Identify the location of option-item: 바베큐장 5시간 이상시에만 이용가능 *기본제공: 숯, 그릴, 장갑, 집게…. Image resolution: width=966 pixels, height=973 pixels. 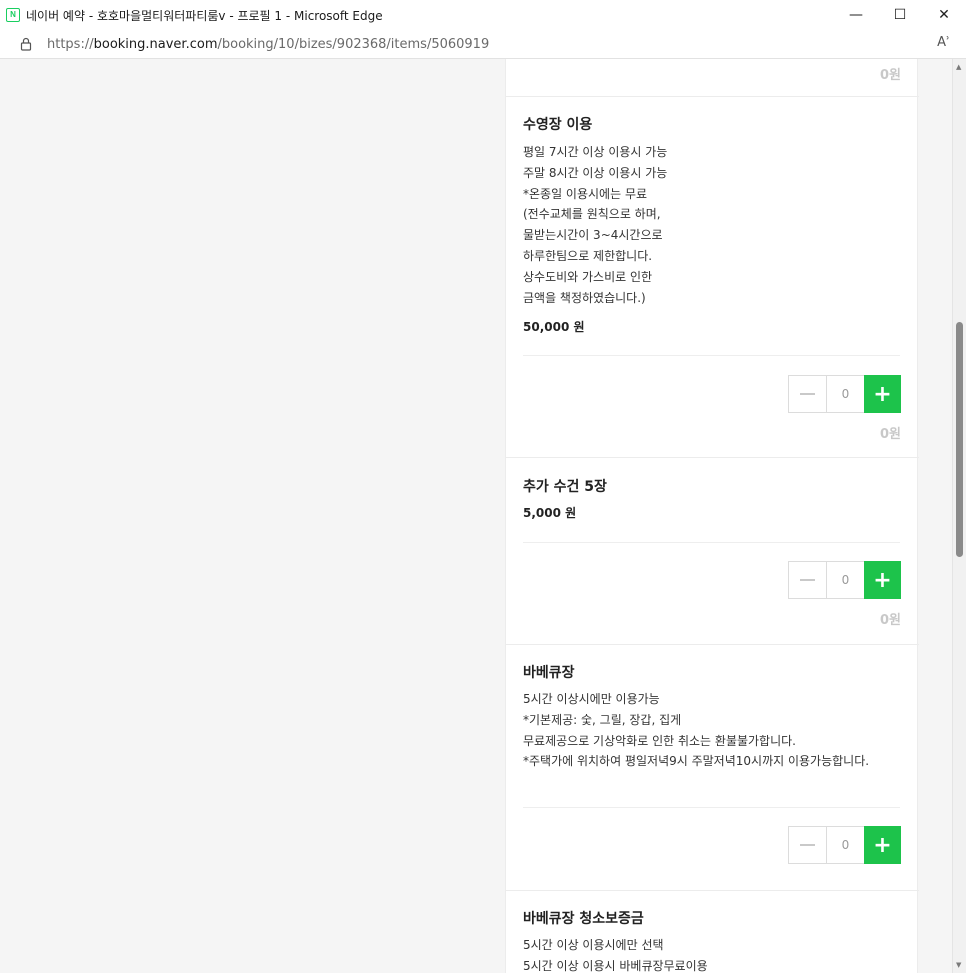
(712, 768).